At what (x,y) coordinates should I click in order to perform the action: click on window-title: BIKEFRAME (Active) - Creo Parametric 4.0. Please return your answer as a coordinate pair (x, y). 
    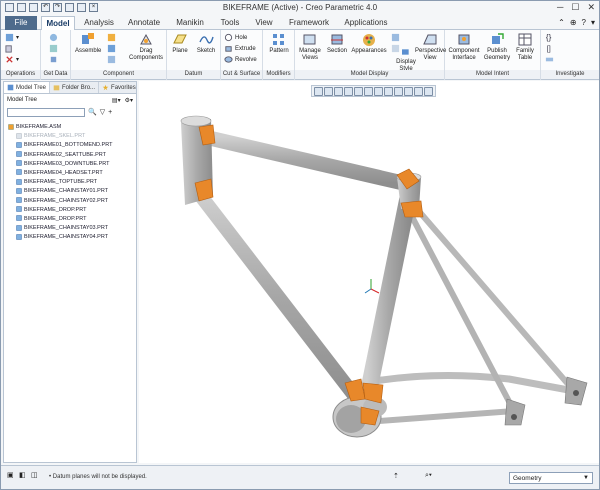
    Looking at the image, I should click on (300, 7).